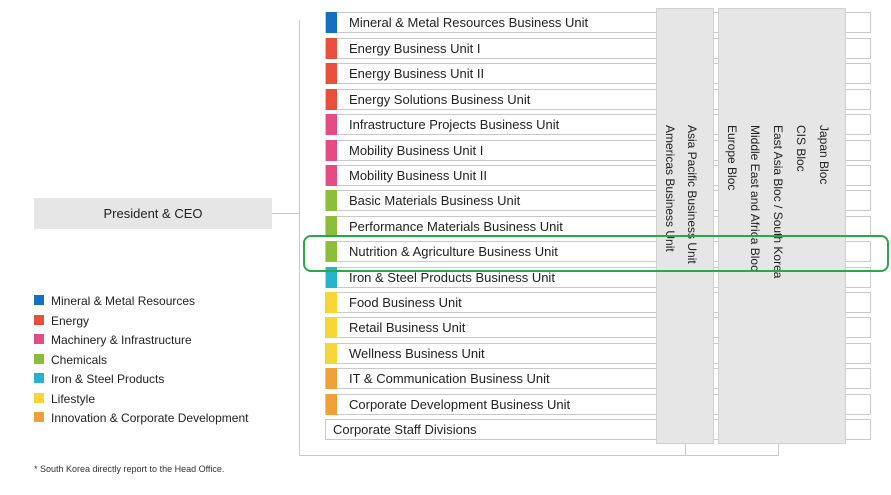  Describe the element at coordinates (670, 188) in the screenshot. I see `region-label: Americas Business Unit` at that location.